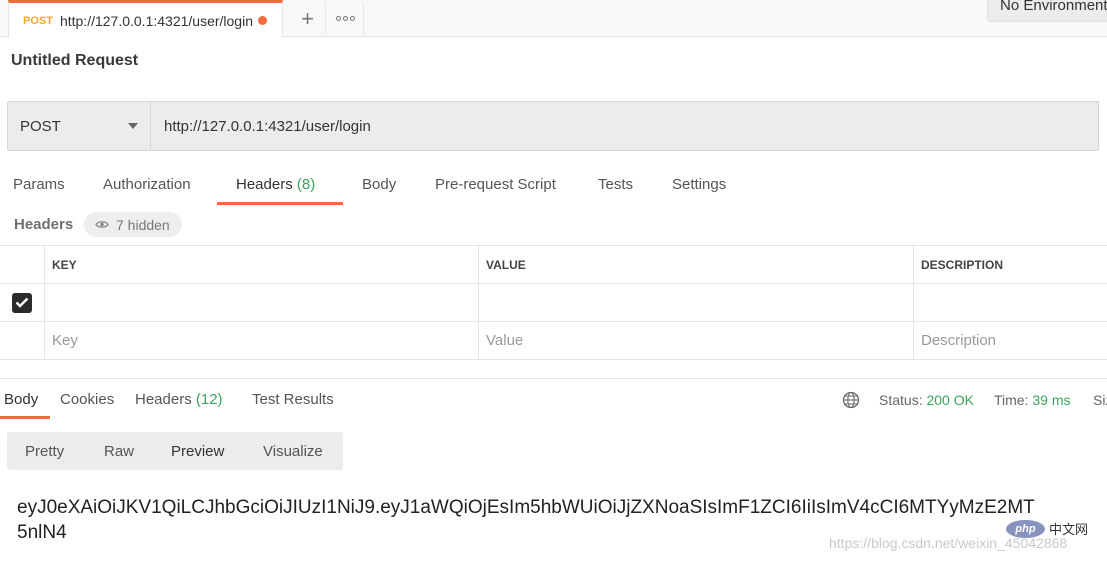  I want to click on row-checkbox, so click(22, 302).